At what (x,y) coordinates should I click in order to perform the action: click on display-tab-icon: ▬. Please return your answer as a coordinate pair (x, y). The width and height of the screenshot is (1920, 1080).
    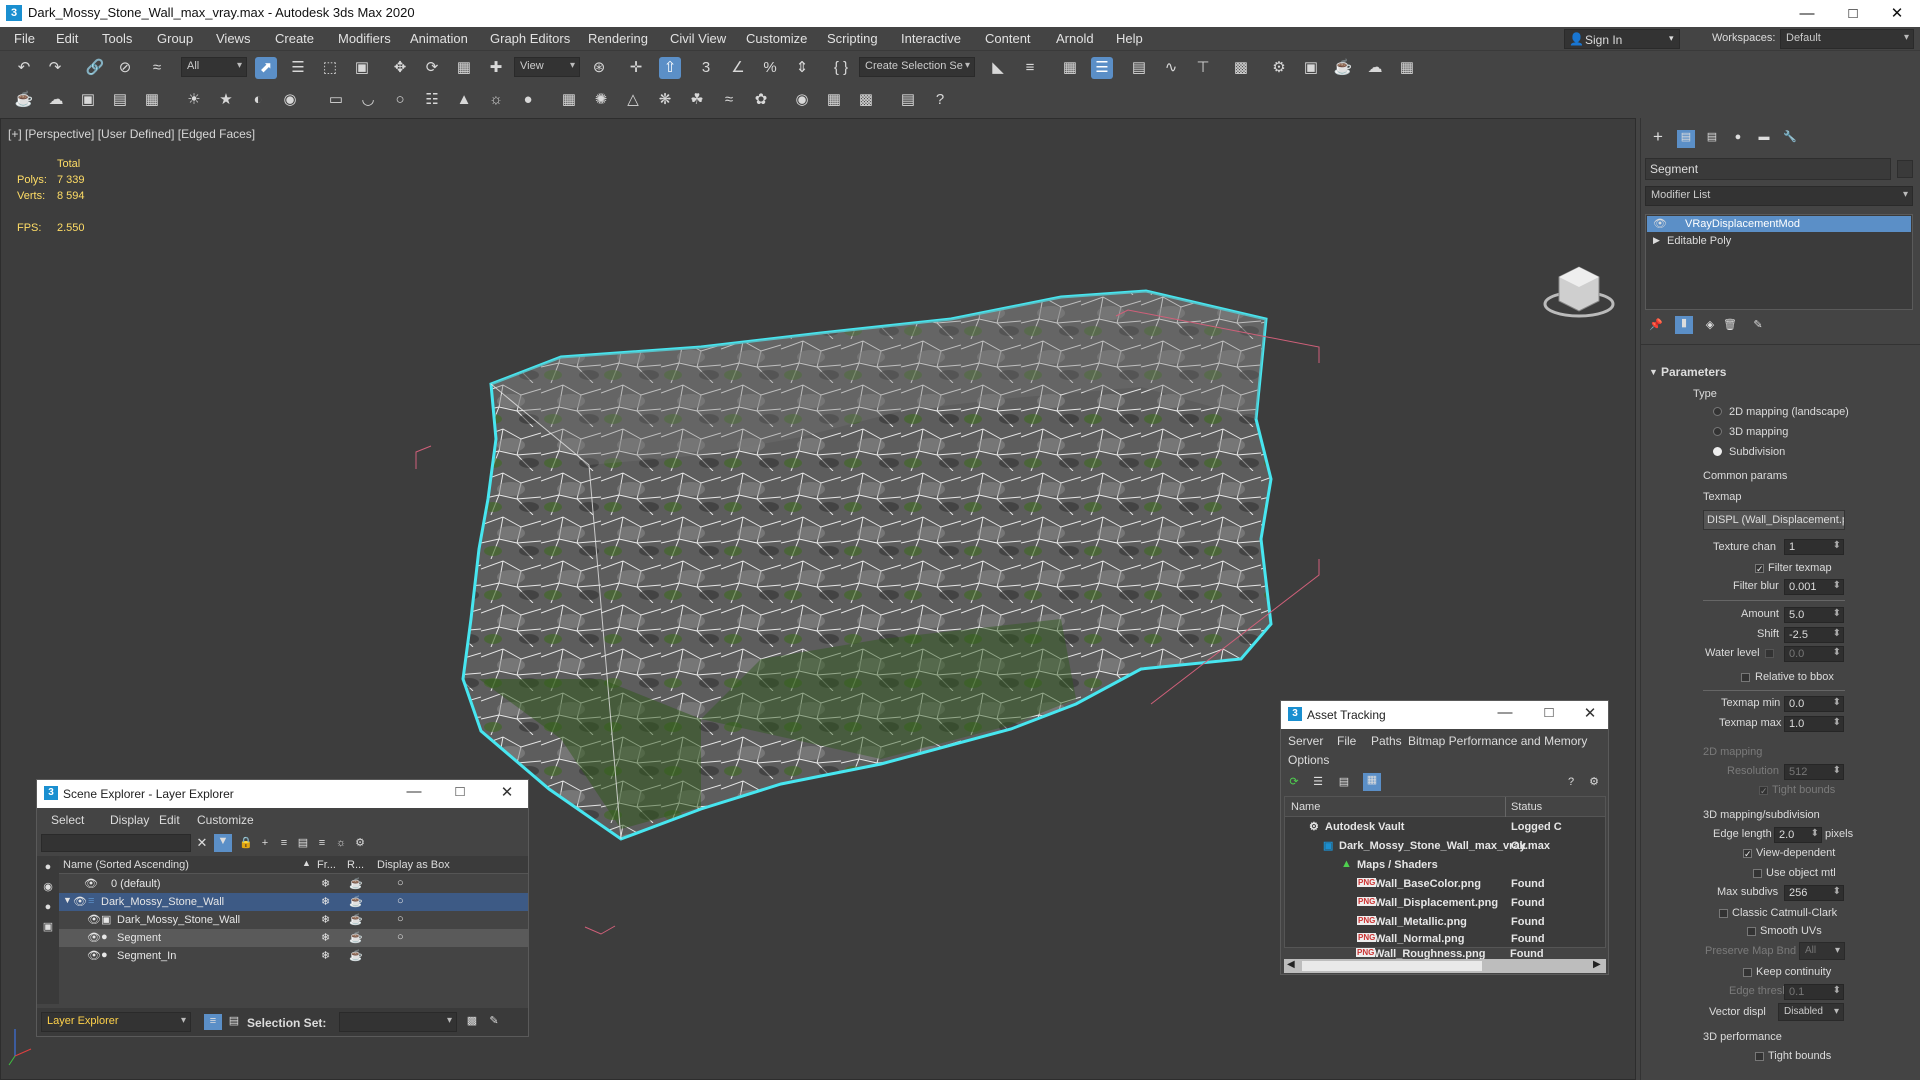
    Looking at the image, I should click on (1764, 137).